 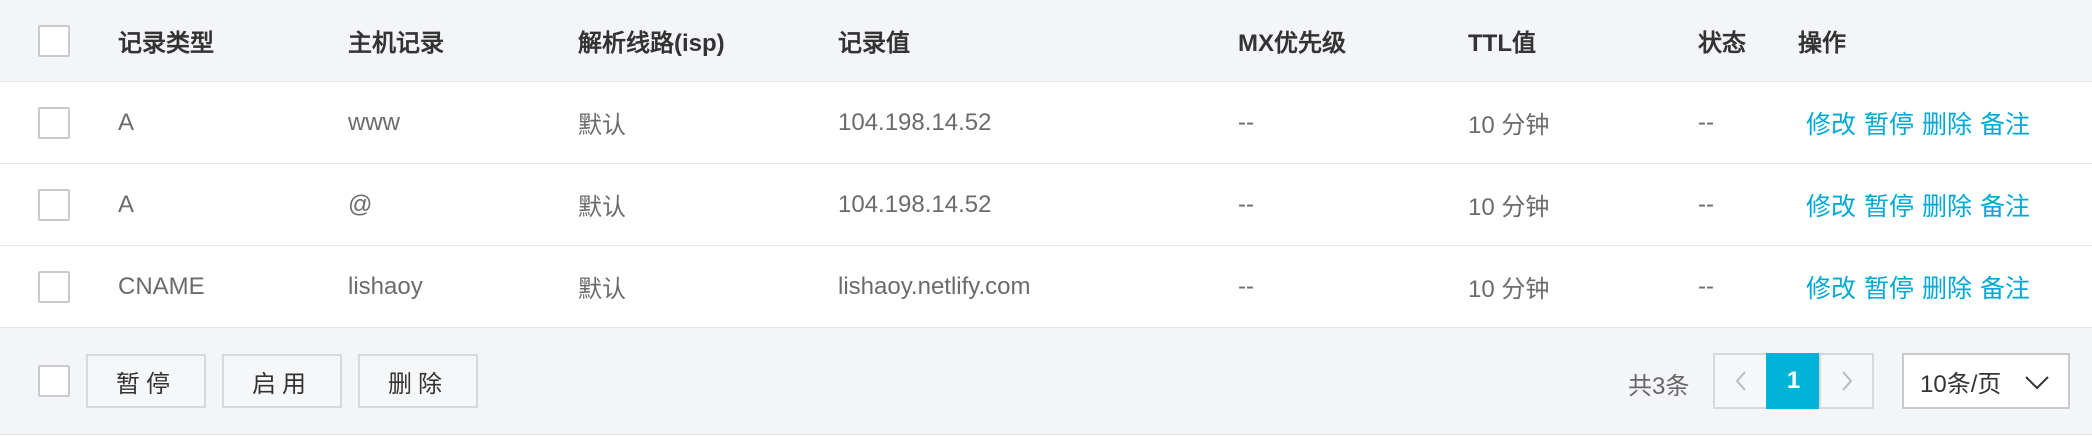 I want to click on chevron-right-icon, so click(x=1846, y=381).